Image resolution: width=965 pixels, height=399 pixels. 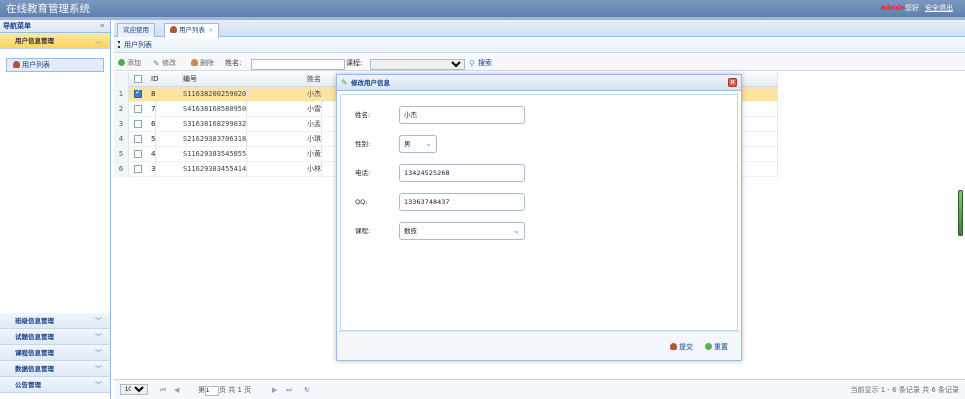 I want to click on search-icon: ⚲, so click(x=472, y=63).